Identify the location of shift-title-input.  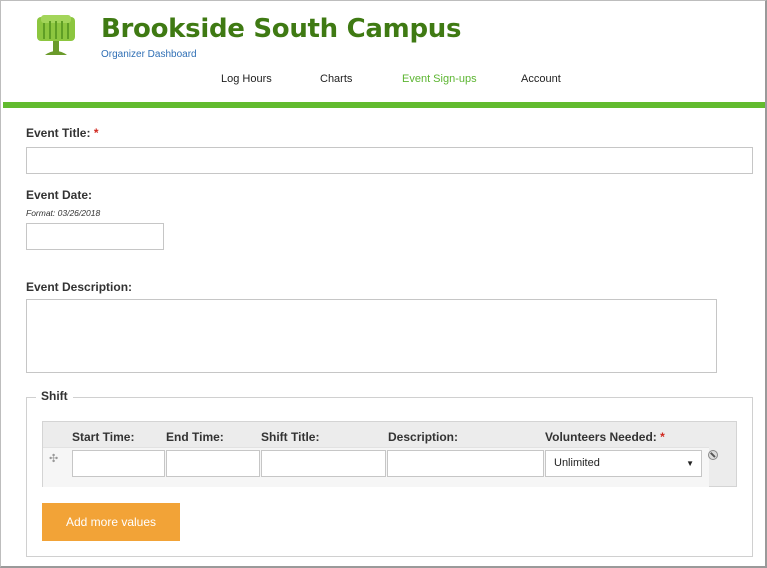
(323, 463).